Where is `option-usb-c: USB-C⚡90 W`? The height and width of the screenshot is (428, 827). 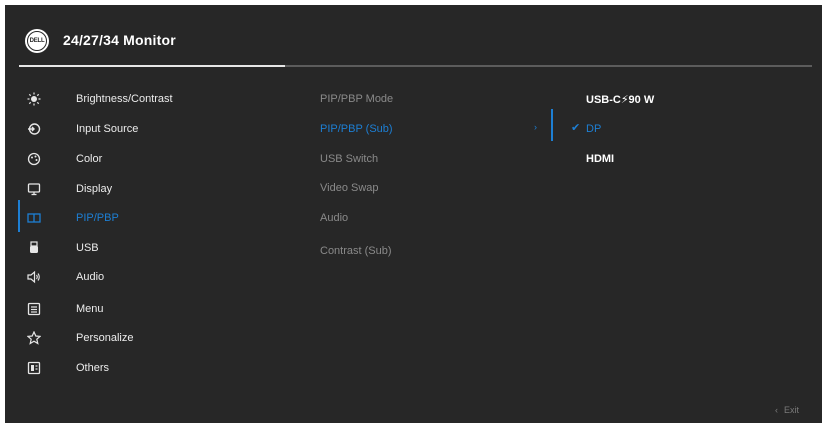
option-usb-c: USB-C⚡90 W is located at coordinates (620, 99).